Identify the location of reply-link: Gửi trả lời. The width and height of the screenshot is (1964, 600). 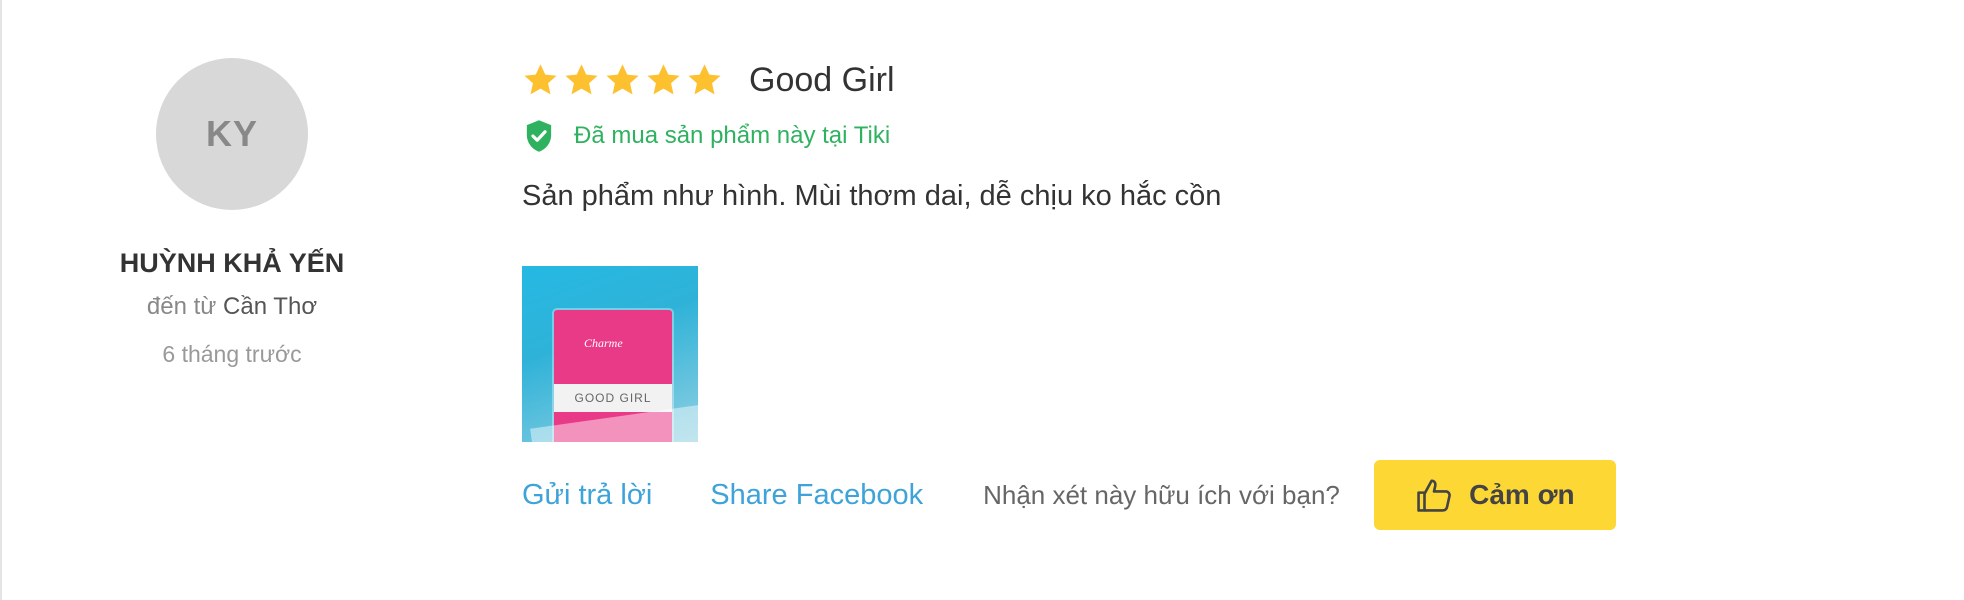
(587, 495).